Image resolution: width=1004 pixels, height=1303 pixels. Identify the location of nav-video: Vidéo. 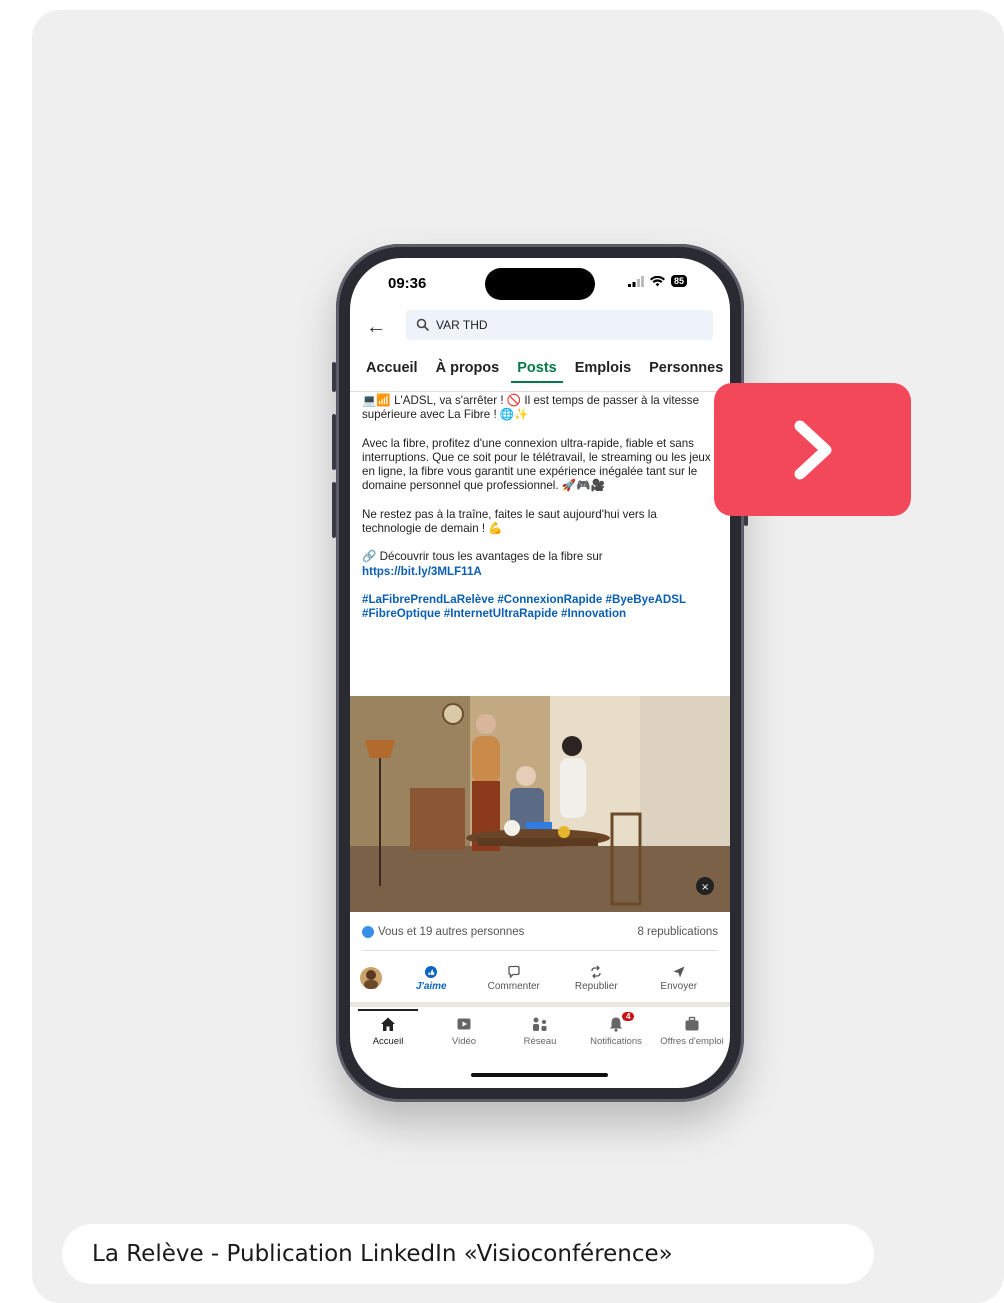
(464, 1035).